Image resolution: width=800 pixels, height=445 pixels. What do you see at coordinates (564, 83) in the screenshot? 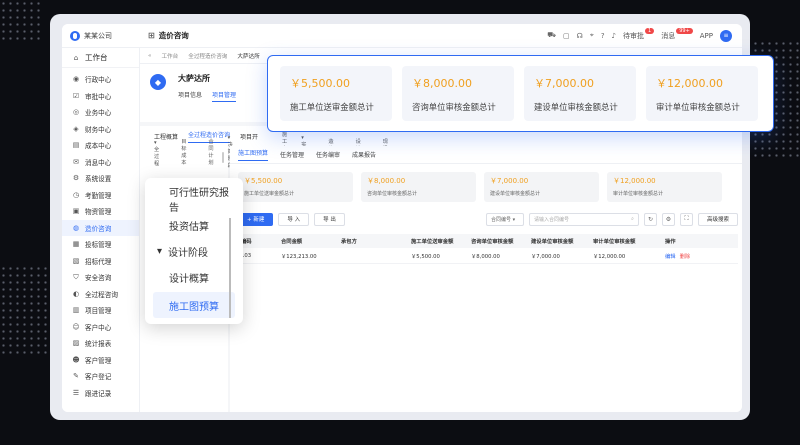
I see `overlay-summary-value: ￥7,000.00` at bounding box center [564, 83].